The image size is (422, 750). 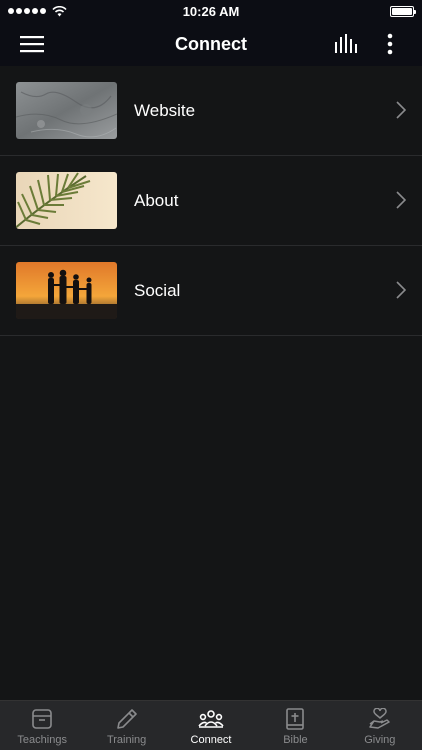 I want to click on list-item-website: Website, so click(x=211, y=111).